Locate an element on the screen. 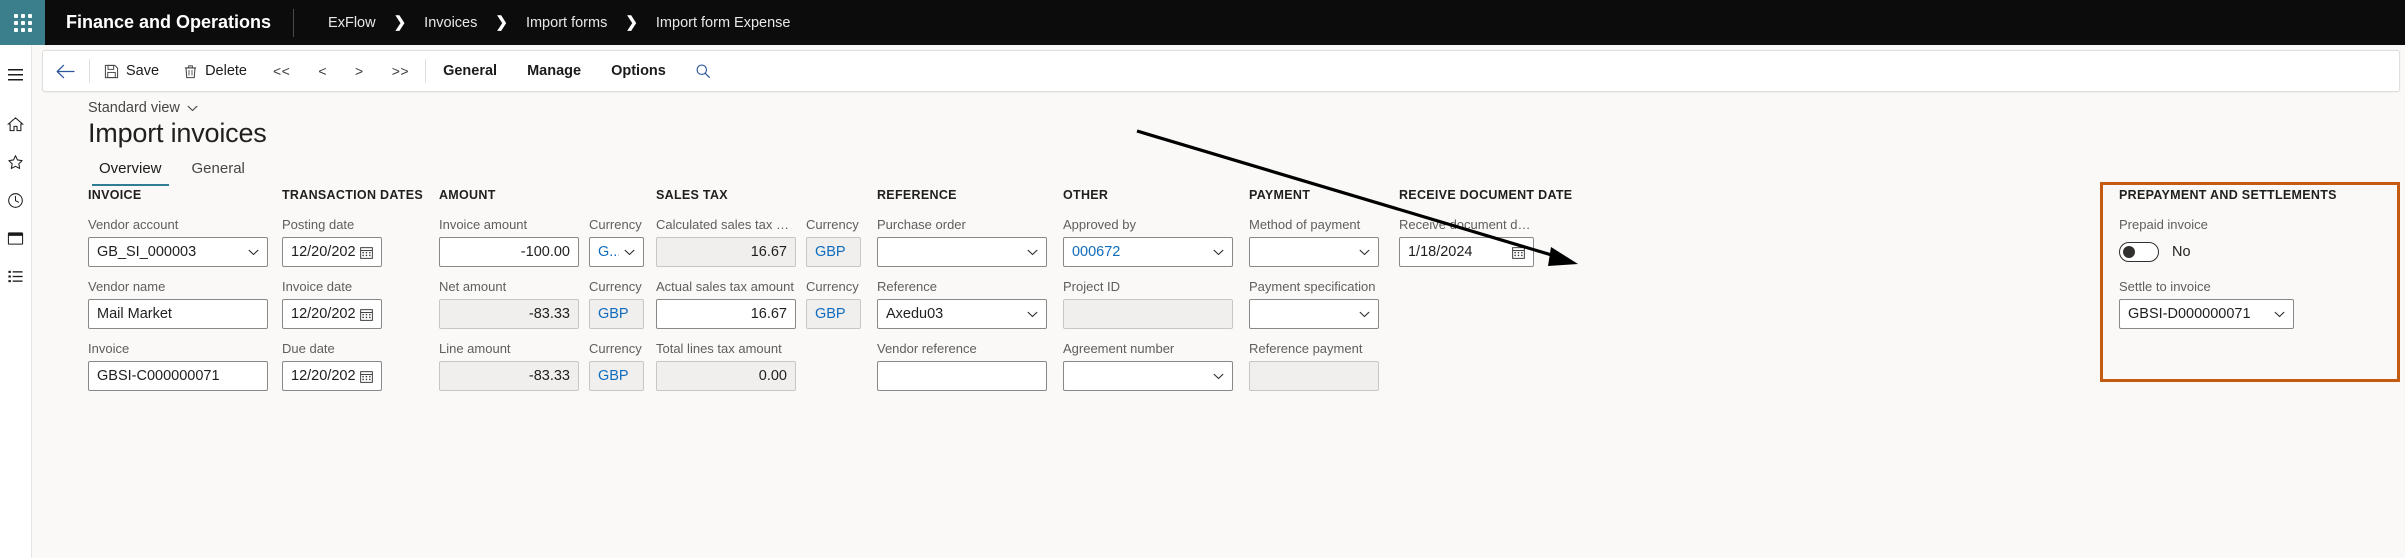  vendor-name-field: Vendor name Mail Market is located at coordinates (178, 304).